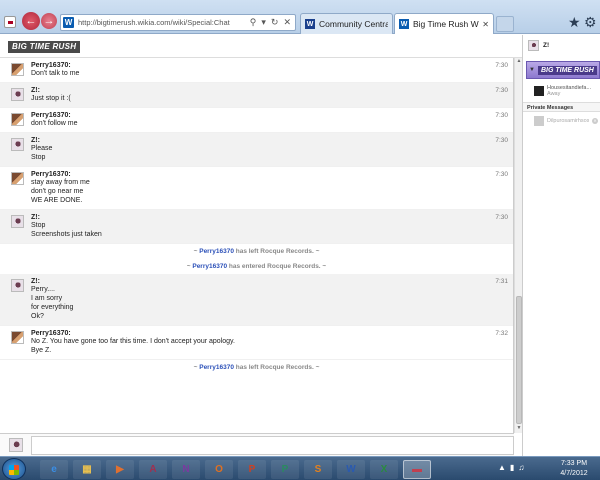  Describe the element at coordinates (44, 47) in the screenshot. I see `wiki-logo: BIG TIME RUSH` at that location.